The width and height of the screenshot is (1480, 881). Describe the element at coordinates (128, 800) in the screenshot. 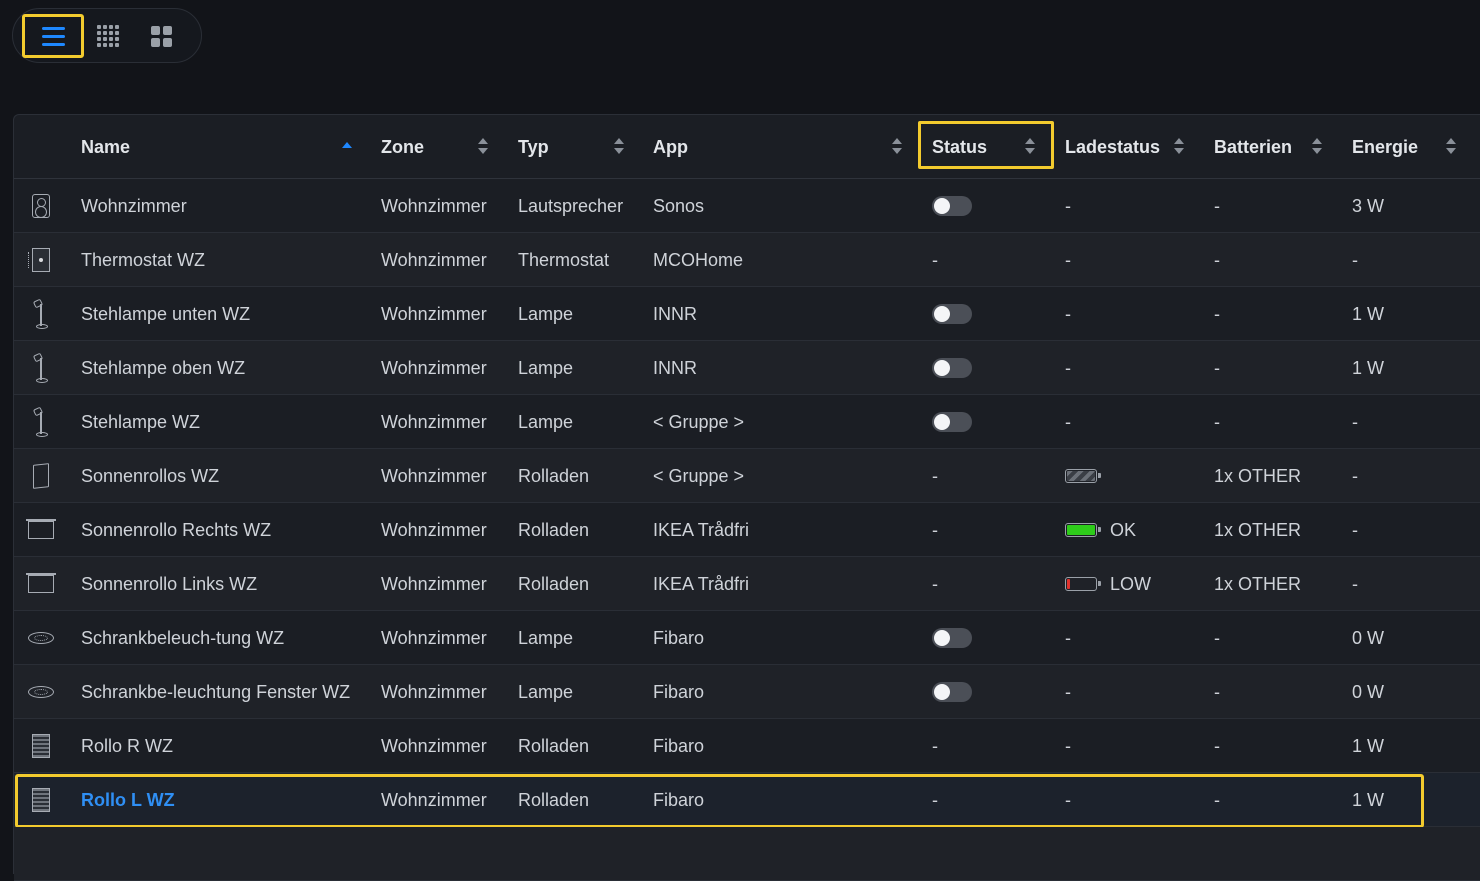

I see `device-name: Rollo L WZ` at that location.